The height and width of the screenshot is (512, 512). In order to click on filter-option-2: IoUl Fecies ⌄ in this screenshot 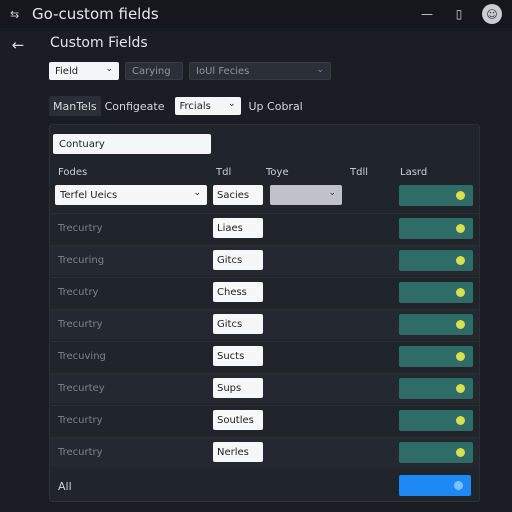, I will do `click(260, 71)`.